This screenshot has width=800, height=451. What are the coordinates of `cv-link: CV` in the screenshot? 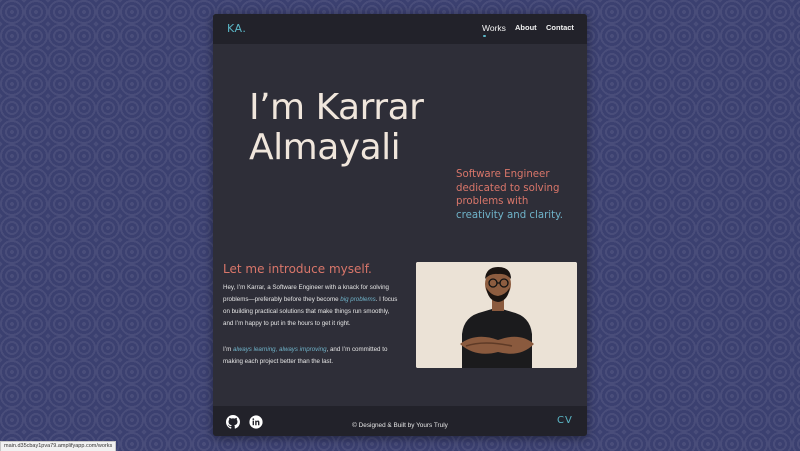 It's located at (565, 420).